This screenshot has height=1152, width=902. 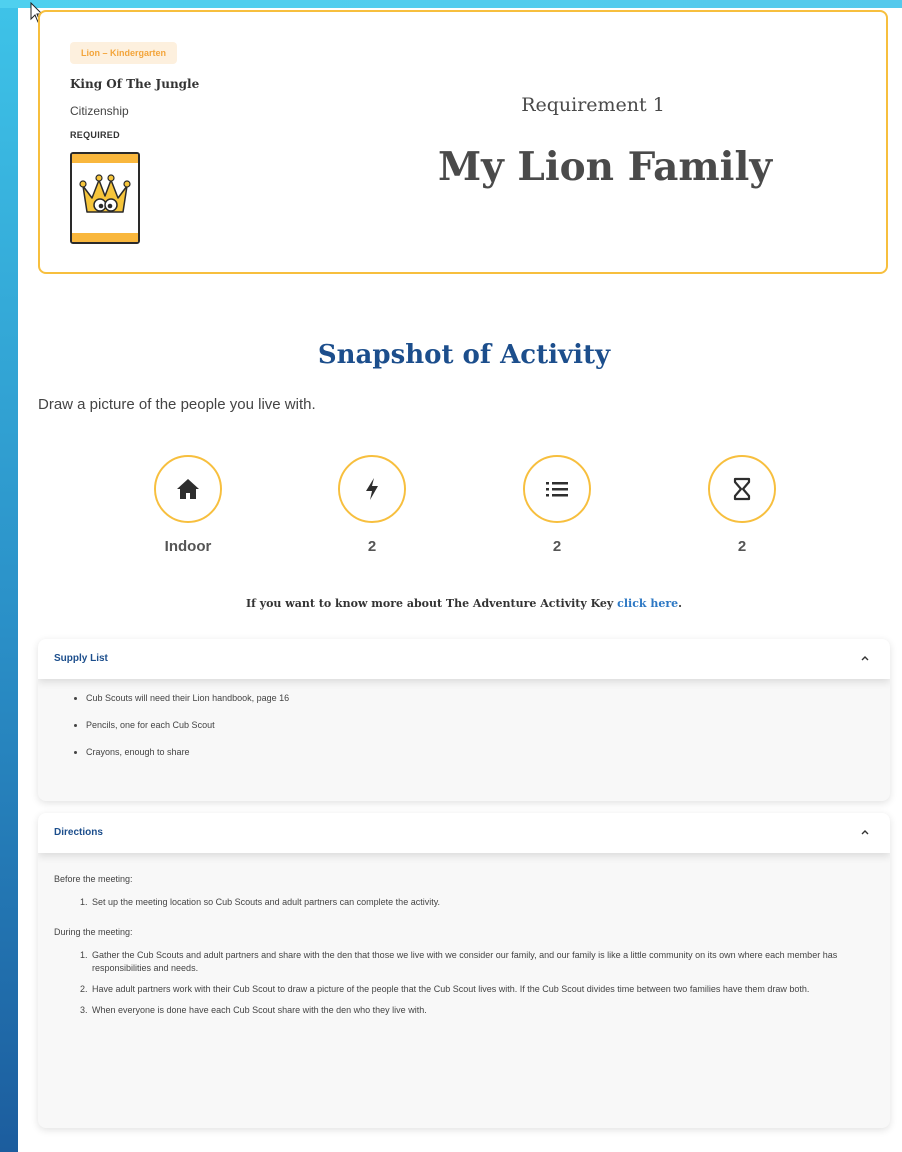 What do you see at coordinates (81, 658) in the screenshot?
I see `supply-list-title: Supply List` at bounding box center [81, 658].